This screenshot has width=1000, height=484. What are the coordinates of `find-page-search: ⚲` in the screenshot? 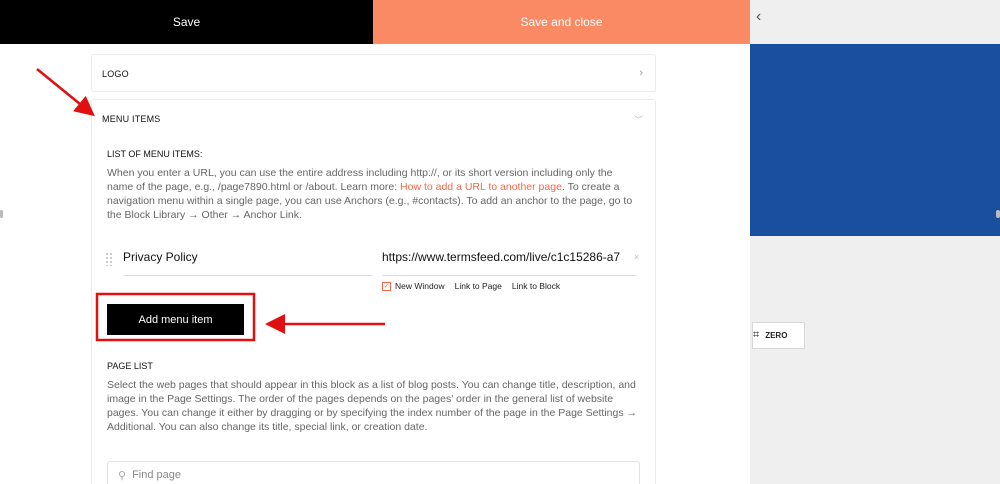 It's located at (373, 472).